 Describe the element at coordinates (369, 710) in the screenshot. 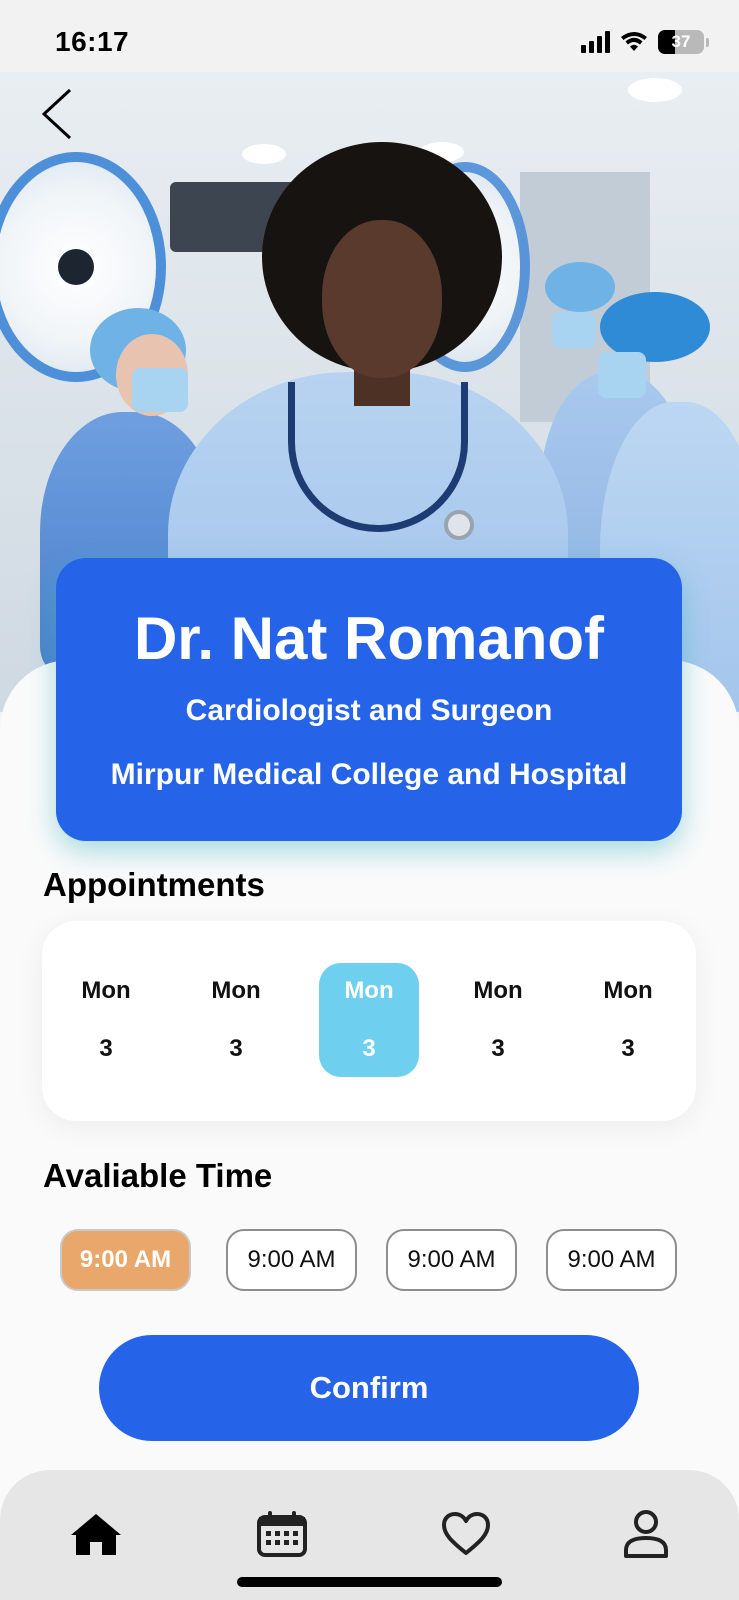

I see `doctor-specialty: Cardiologist and Surgeon` at that location.